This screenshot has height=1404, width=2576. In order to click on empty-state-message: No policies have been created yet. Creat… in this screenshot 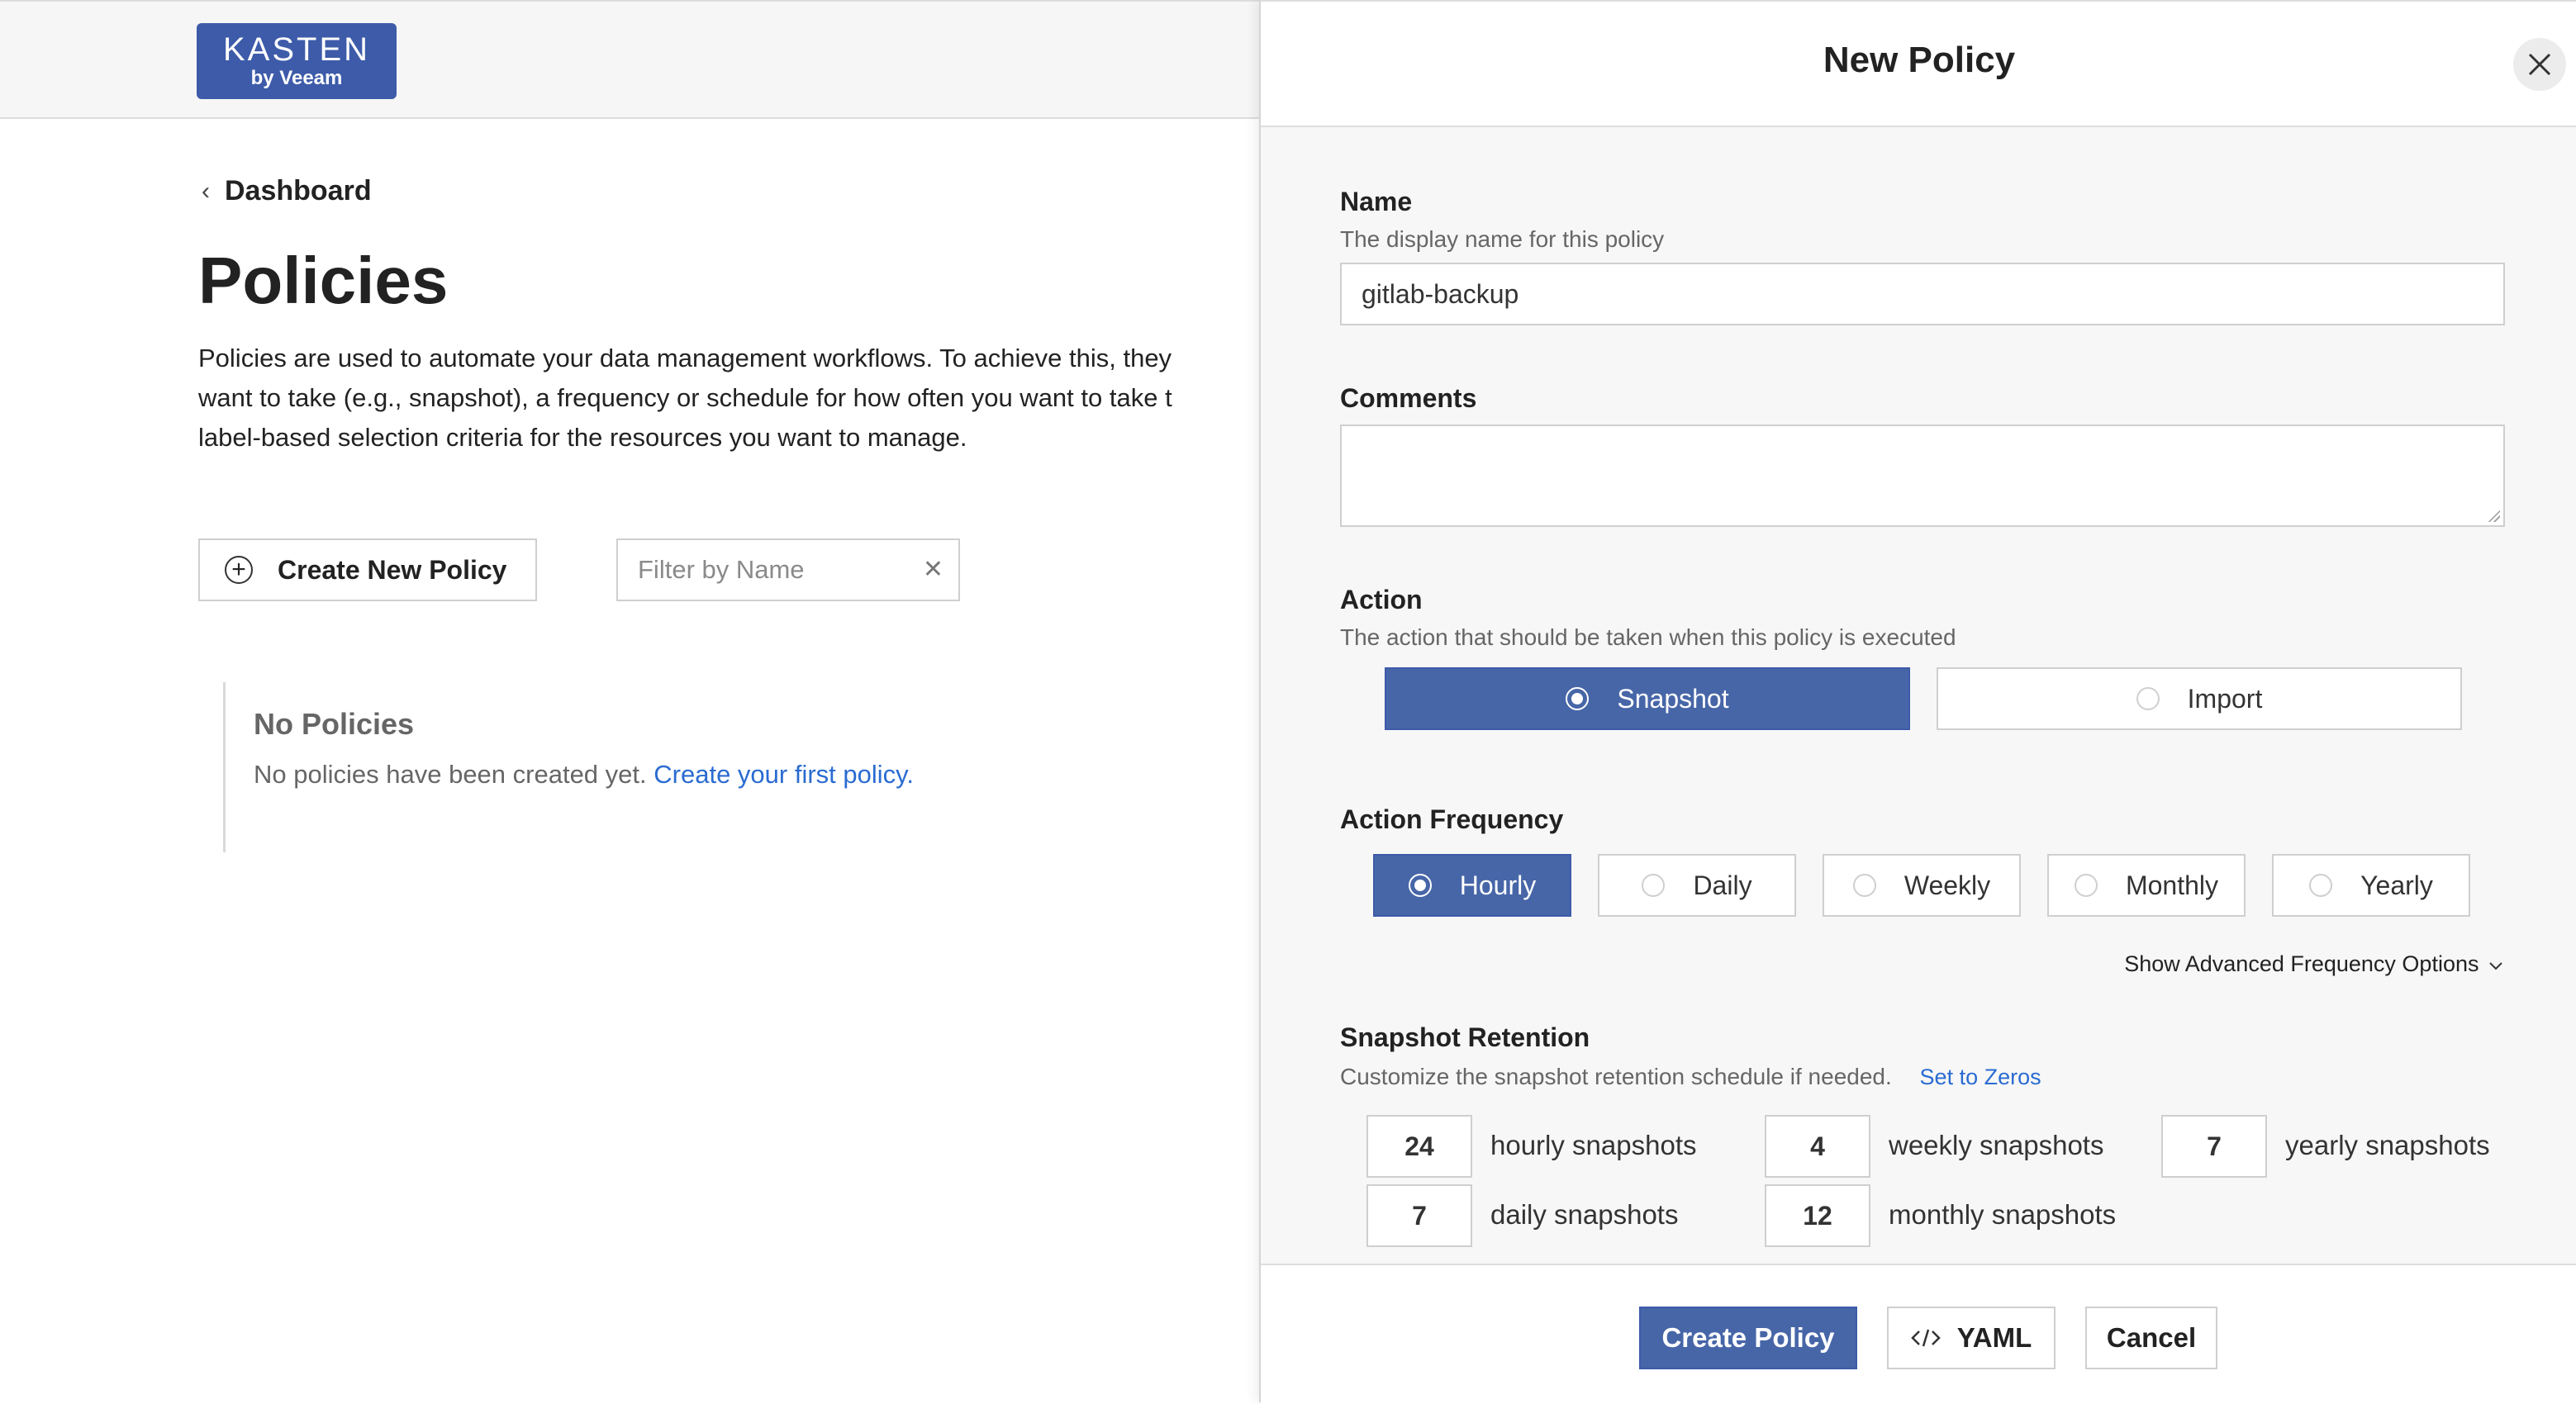, I will do `click(584, 775)`.